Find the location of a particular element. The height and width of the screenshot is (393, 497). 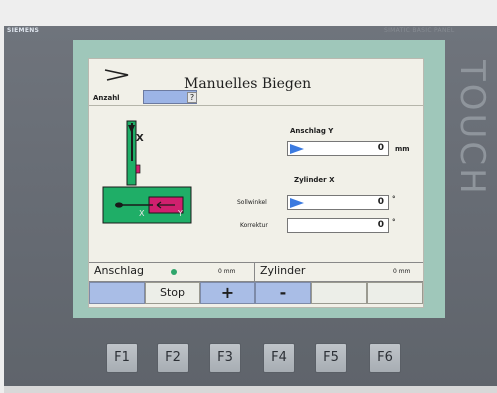

status-row: Anschlag 0 mm Zylinder 0 mm is located at coordinates (256, 272).